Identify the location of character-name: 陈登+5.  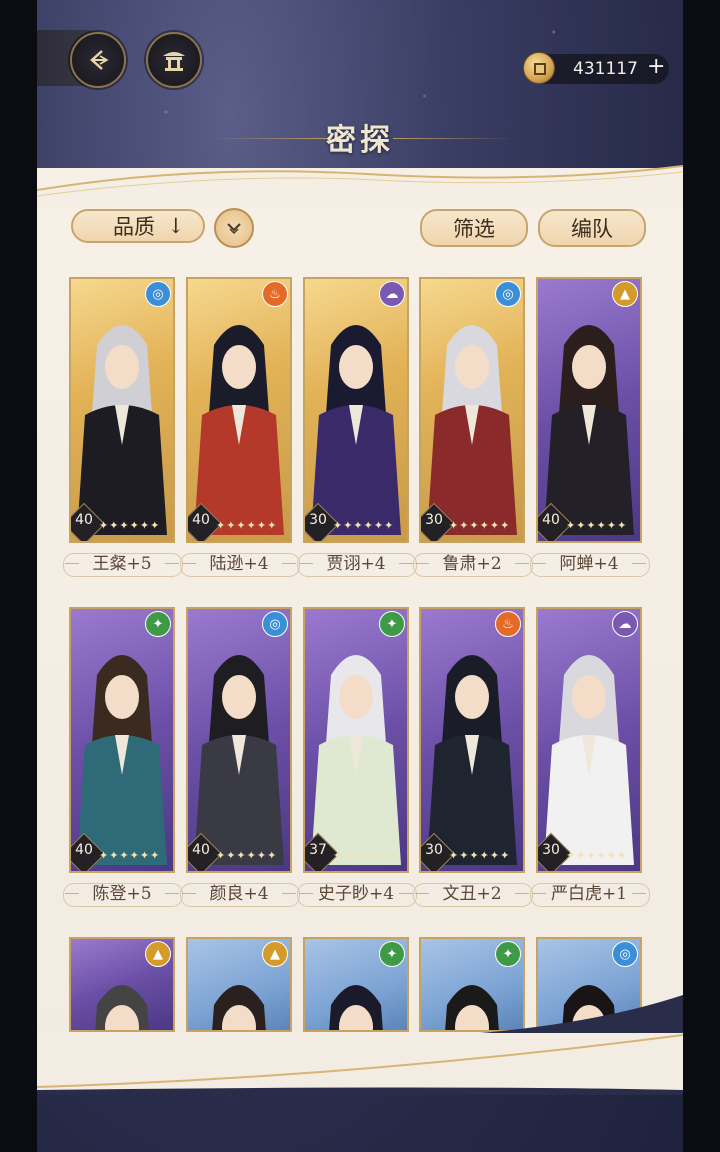
(122, 894).